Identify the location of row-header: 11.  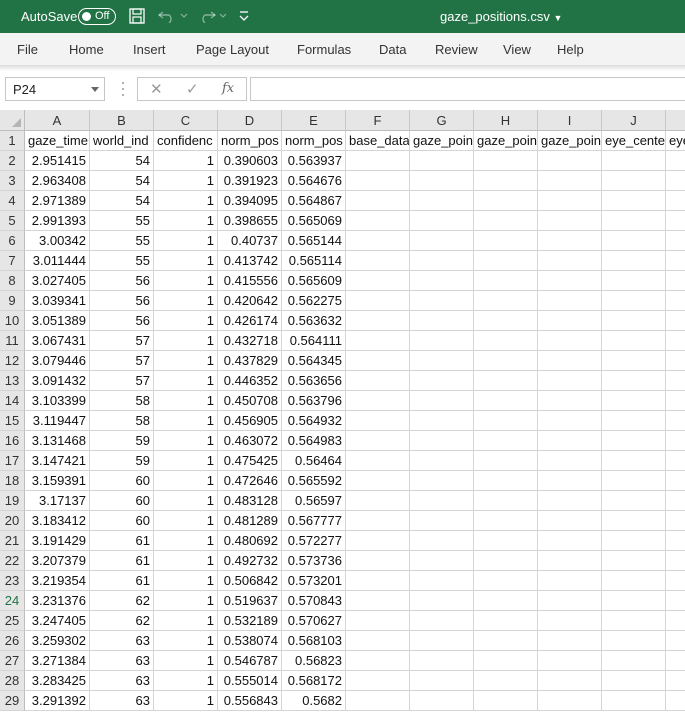
(12, 341).